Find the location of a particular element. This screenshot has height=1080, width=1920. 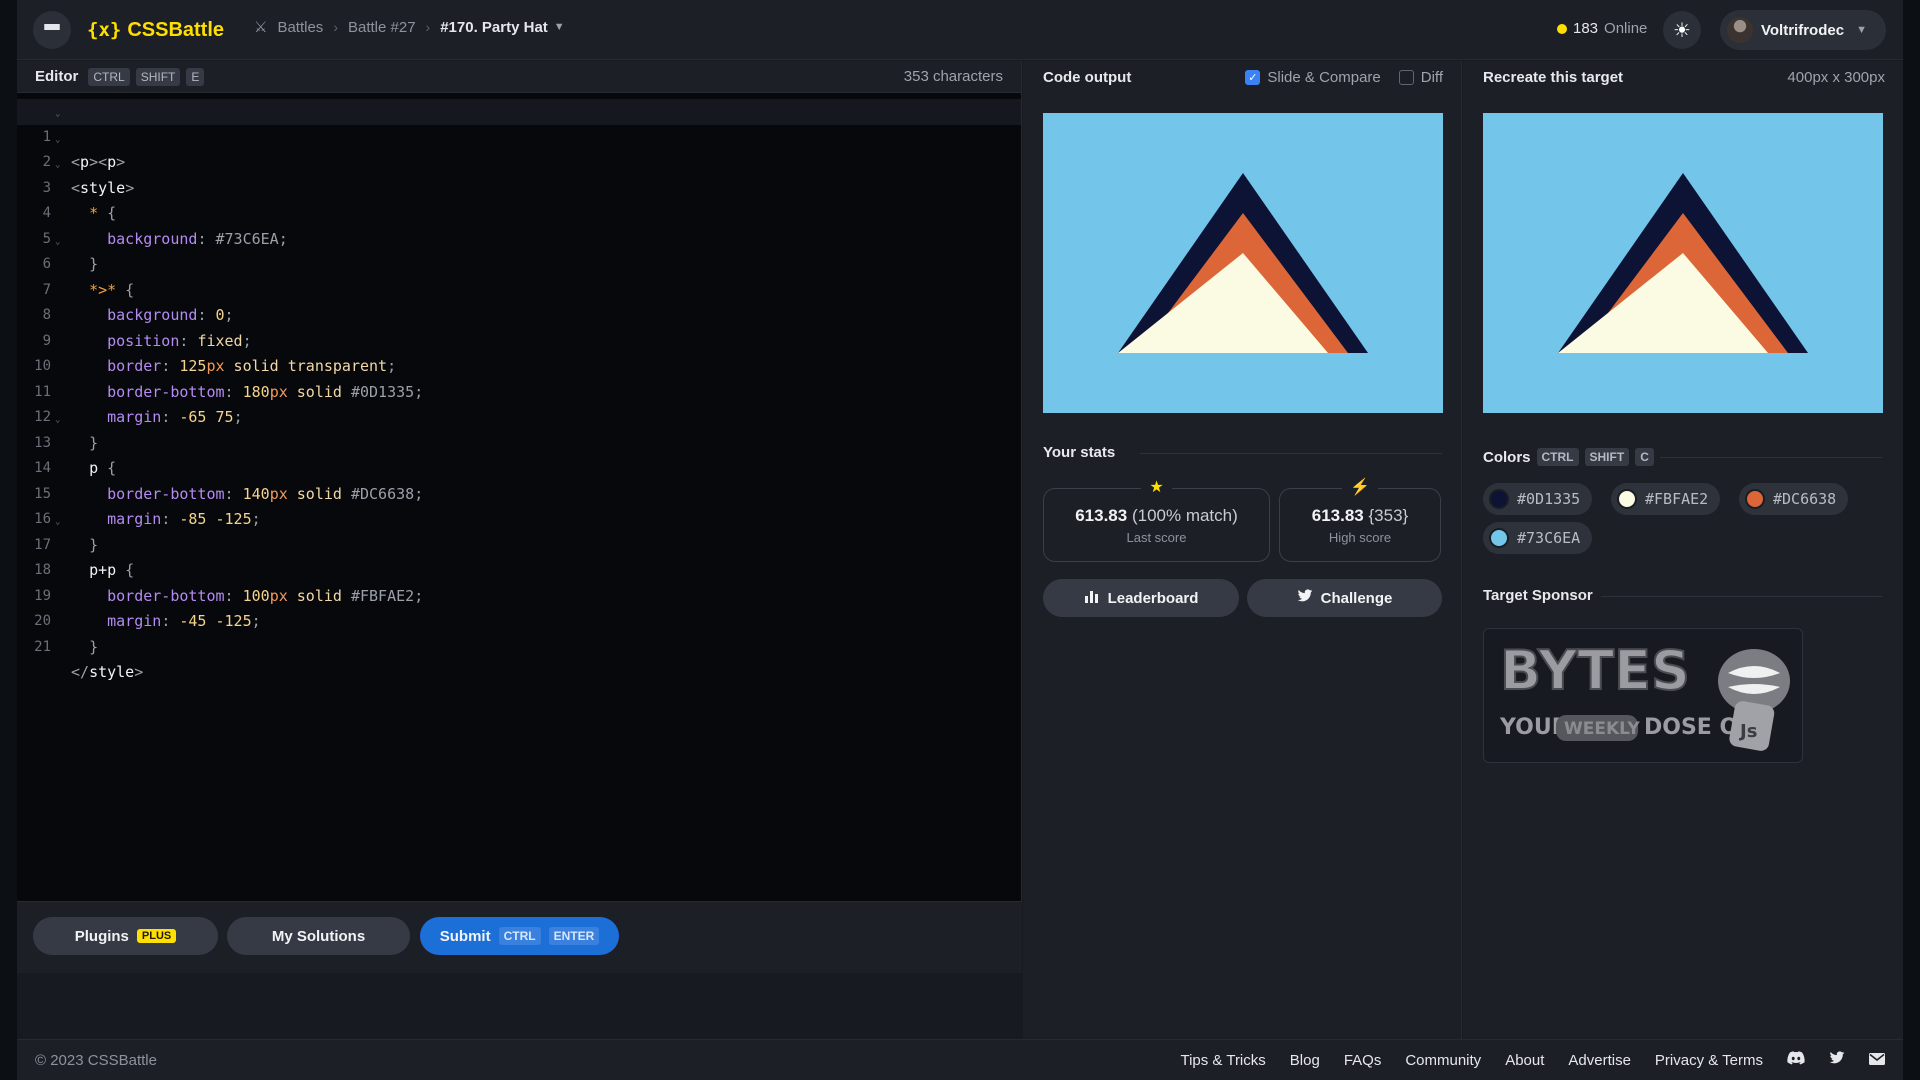

submit-label: Submit is located at coordinates (465, 936).